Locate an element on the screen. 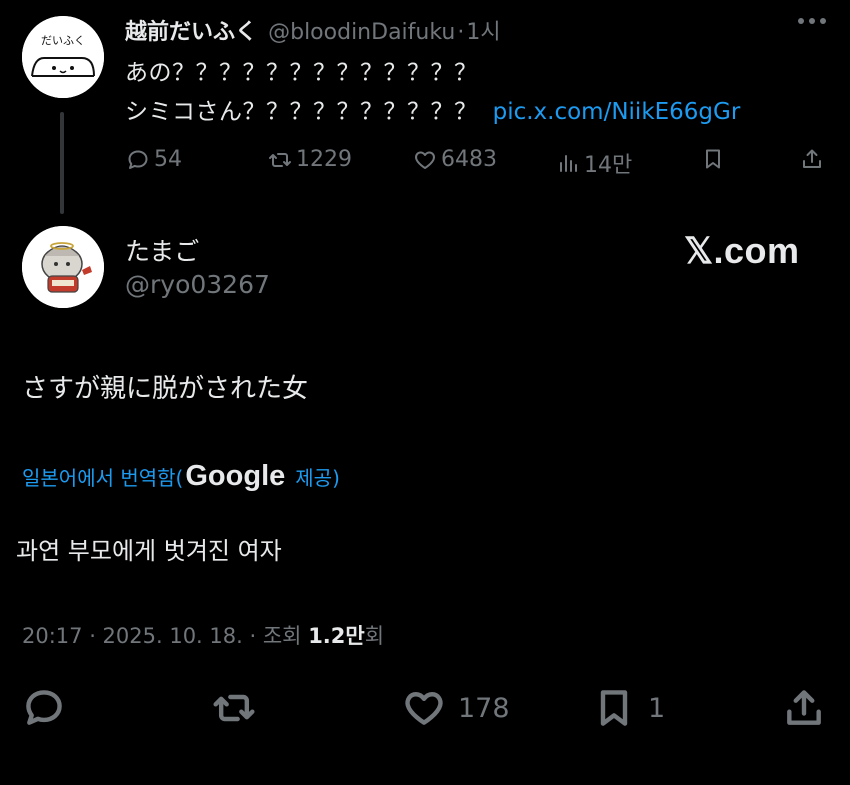 Image resolution: width=850 pixels, height=785 pixels. parent-avatar: だいふく is located at coordinates (63, 57).